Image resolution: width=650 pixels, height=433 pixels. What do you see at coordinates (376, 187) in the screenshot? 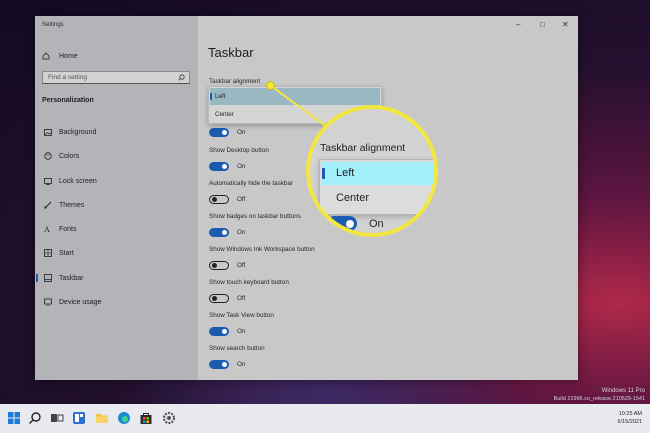
I see `magnified-dropdown: Left Center` at bounding box center [376, 187].